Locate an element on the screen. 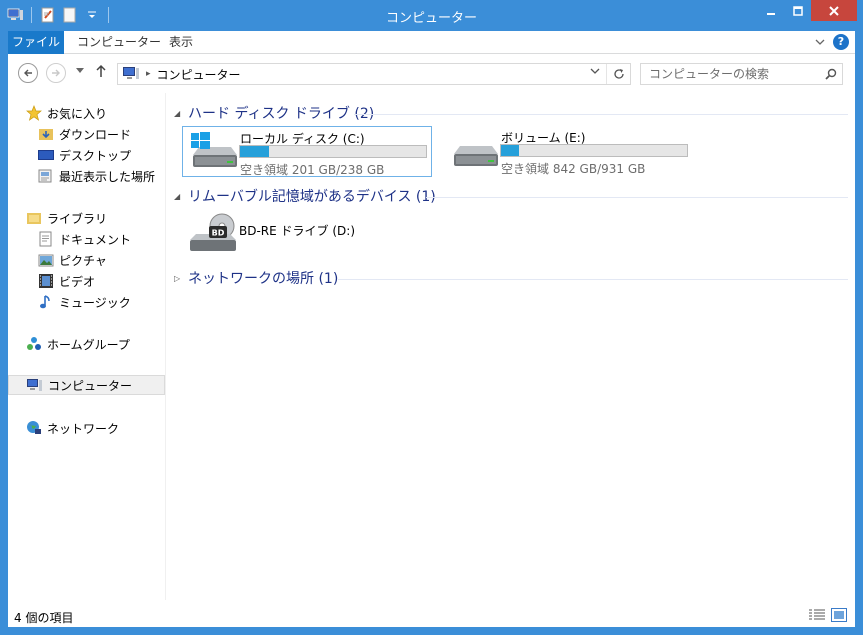 This screenshot has height=635, width=863. desktop-icon is located at coordinates (46, 155).